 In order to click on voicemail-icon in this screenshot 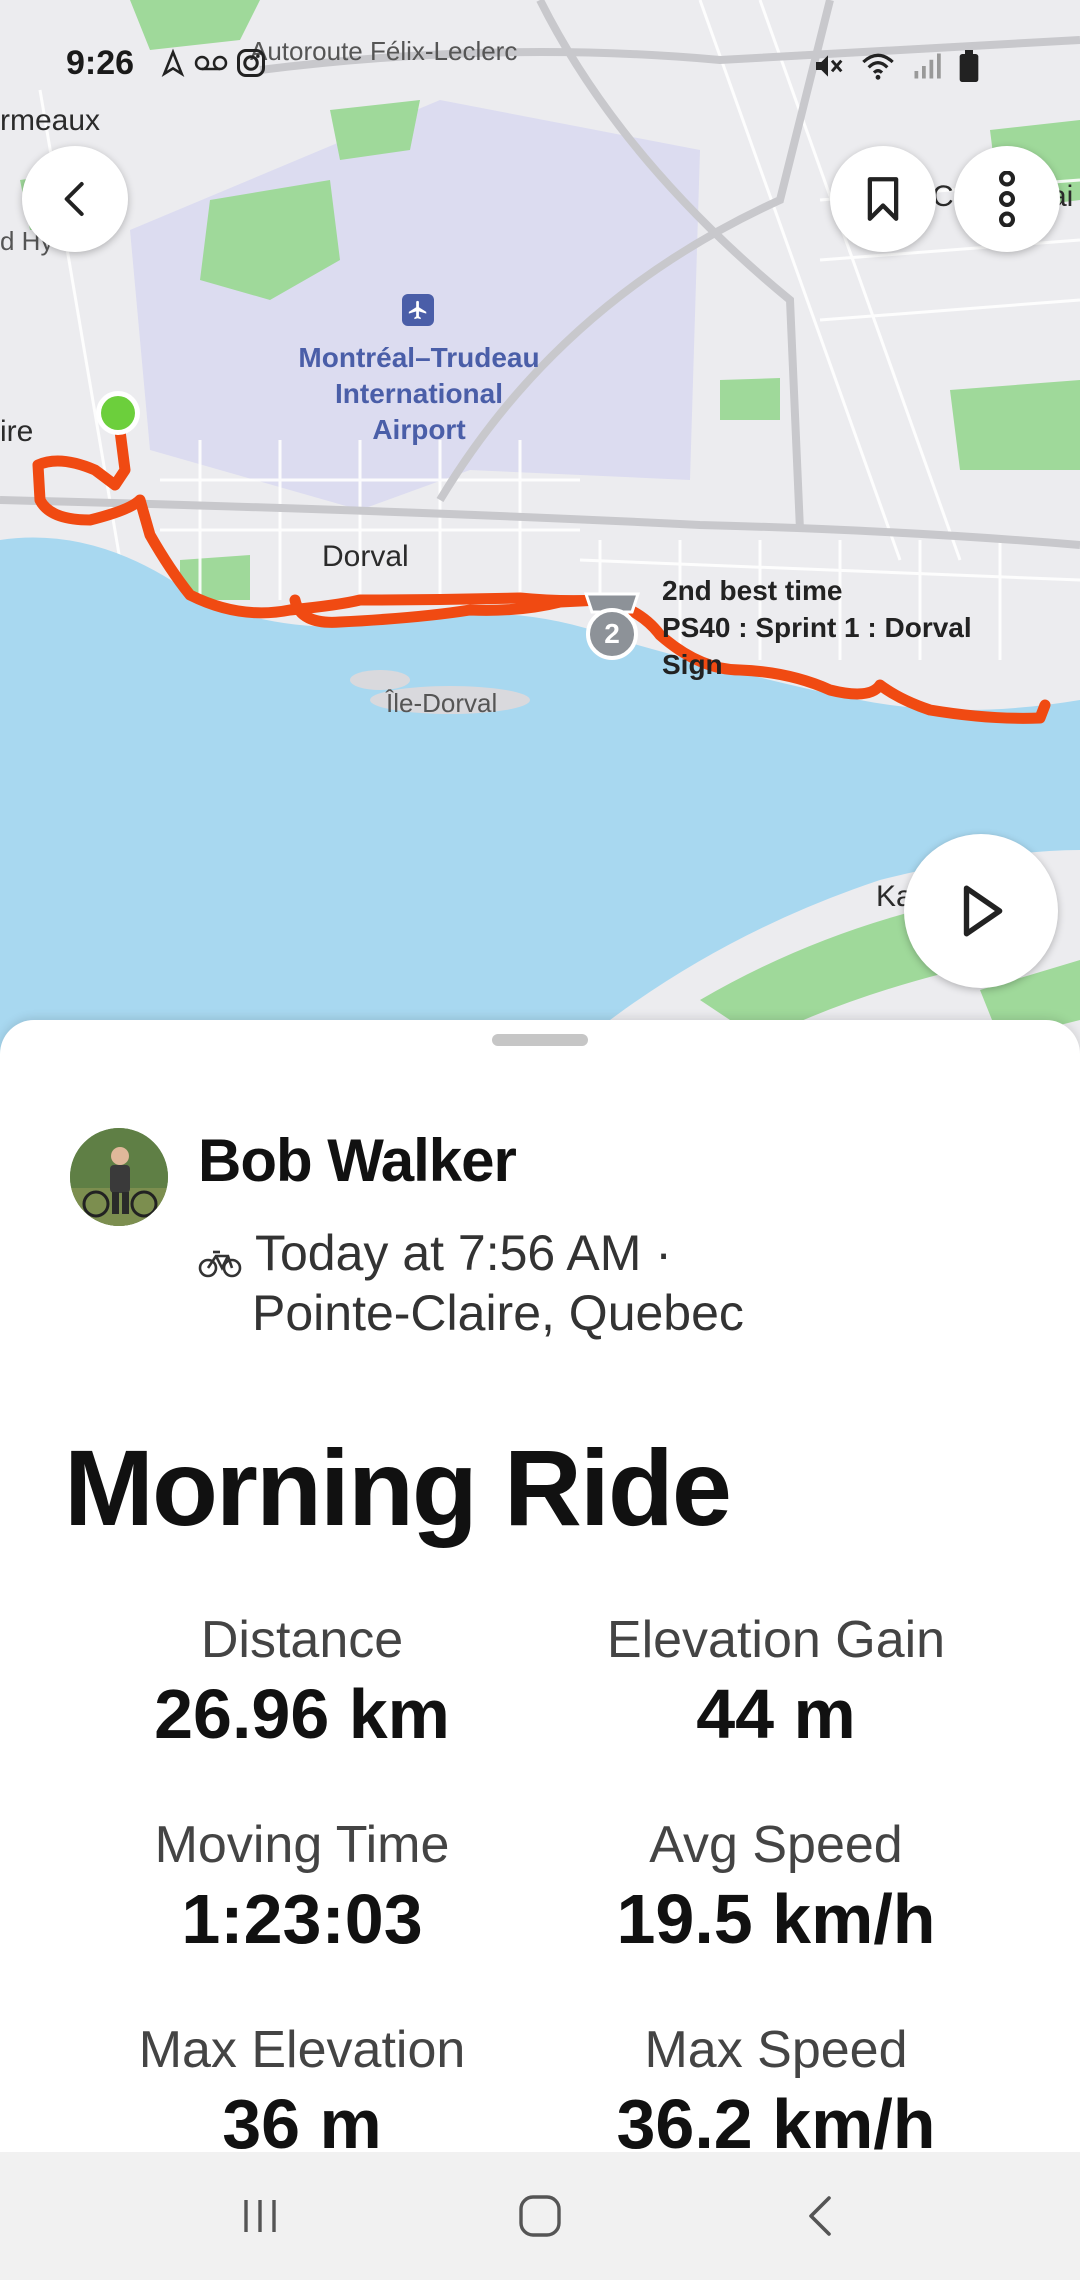, I will do `click(211, 63)`.